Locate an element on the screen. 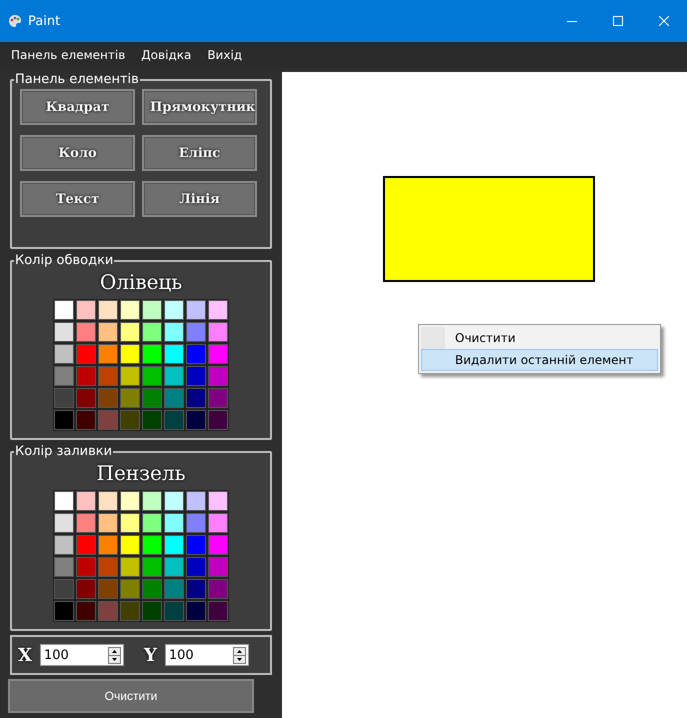  shape-button: Коло is located at coordinates (77, 153).